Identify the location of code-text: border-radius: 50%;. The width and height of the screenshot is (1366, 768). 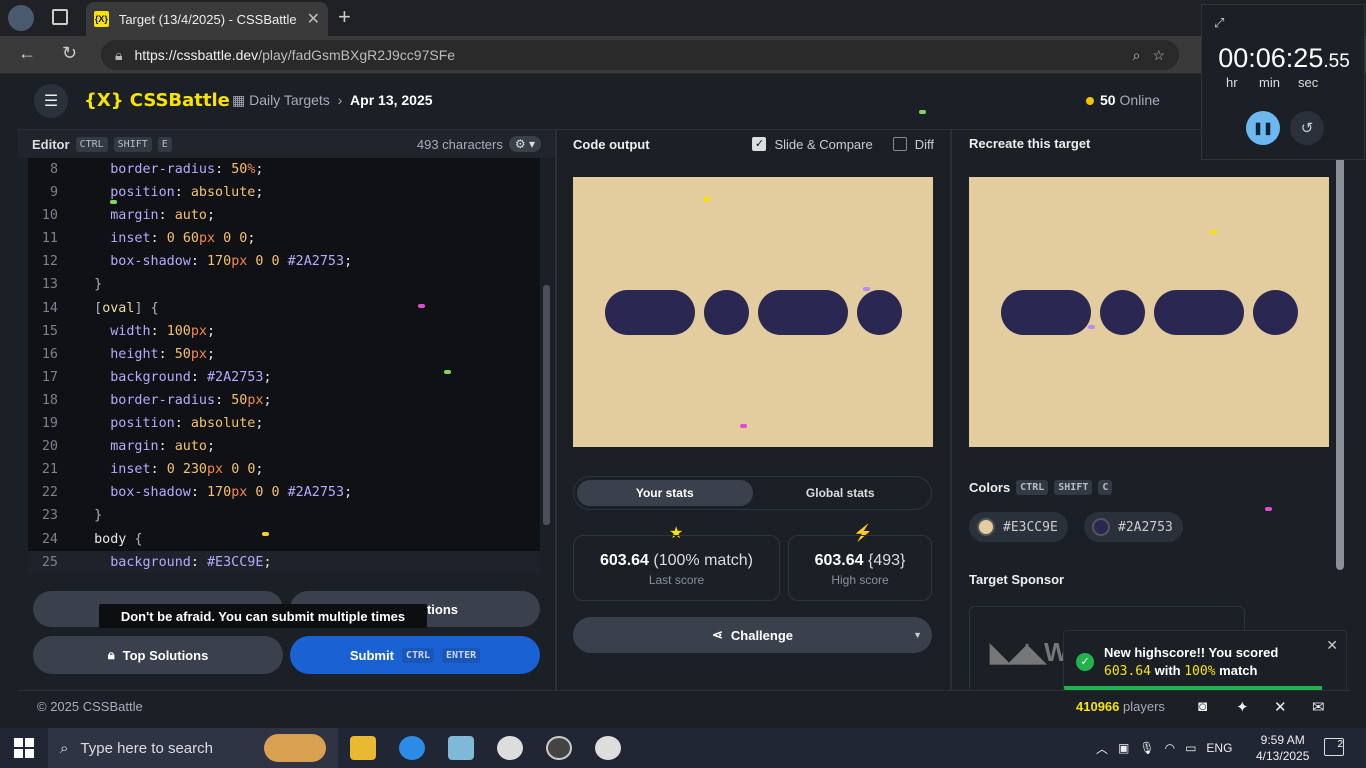
(187, 169).